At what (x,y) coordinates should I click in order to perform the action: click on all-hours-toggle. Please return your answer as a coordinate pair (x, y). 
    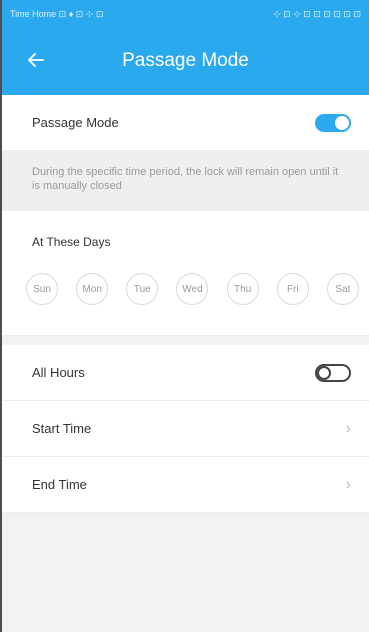
    Looking at the image, I should click on (333, 372).